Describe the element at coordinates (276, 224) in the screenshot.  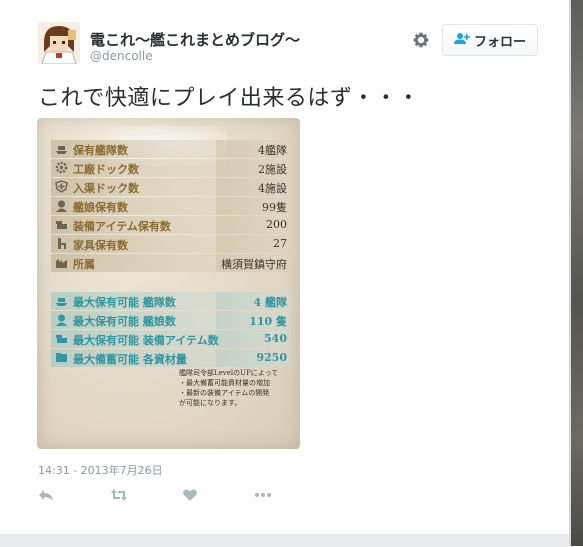
I see `stat-value: 200` at that location.